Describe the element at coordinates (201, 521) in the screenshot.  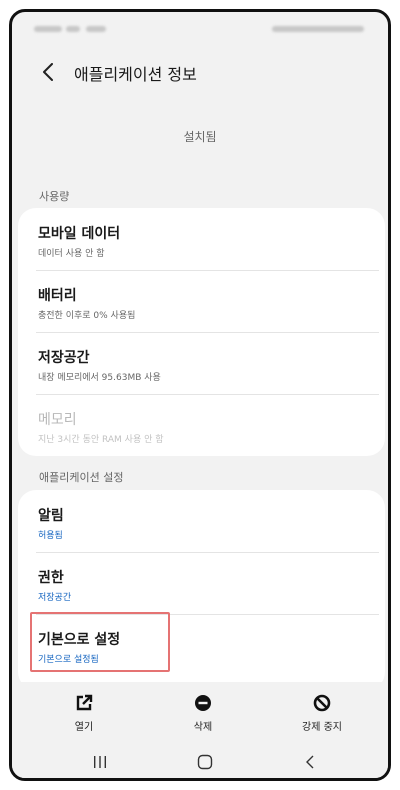
I see `settings-item-notifications: 알림 허용됨` at that location.